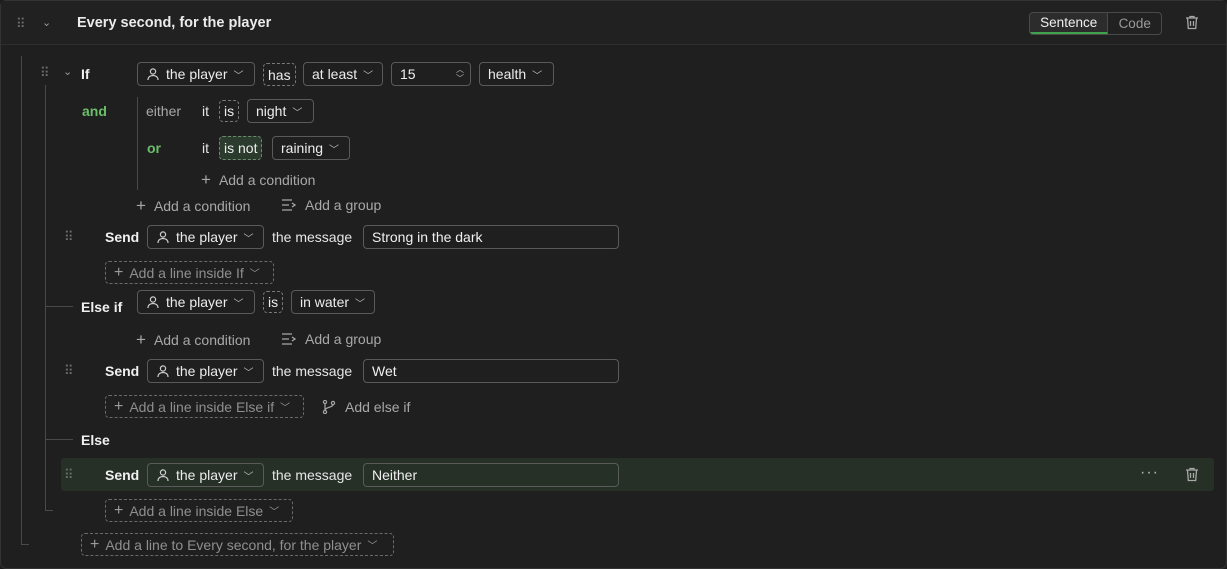 The height and width of the screenshot is (569, 1227). What do you see at coordinates (1069, 23) in the screenshot?
I see `tab-sentence: Sentence` at bounding box center [1069, 23].